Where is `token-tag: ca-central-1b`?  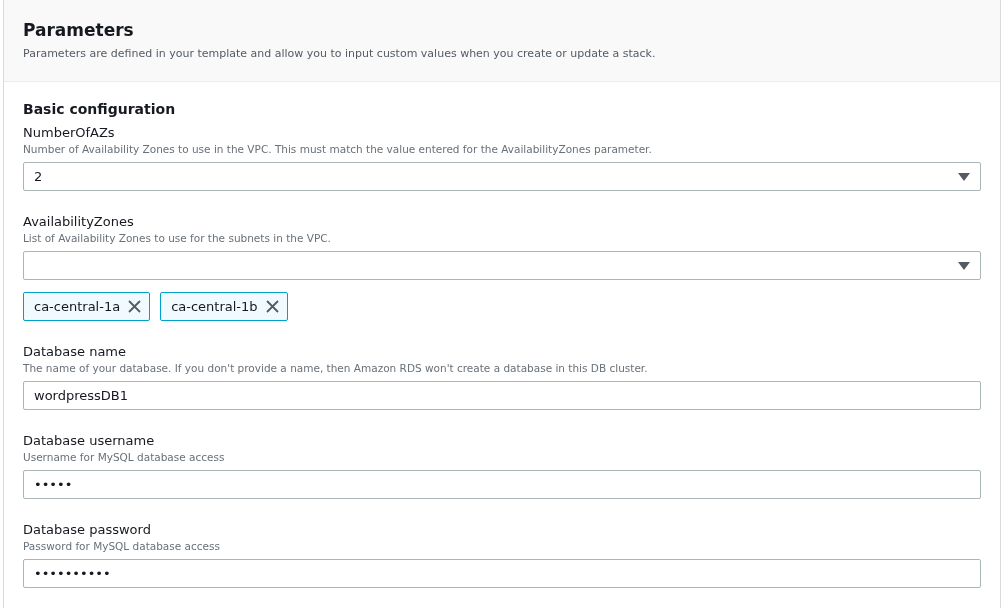
token-tag: ca-central-1b is located at coordinates (224, 306).